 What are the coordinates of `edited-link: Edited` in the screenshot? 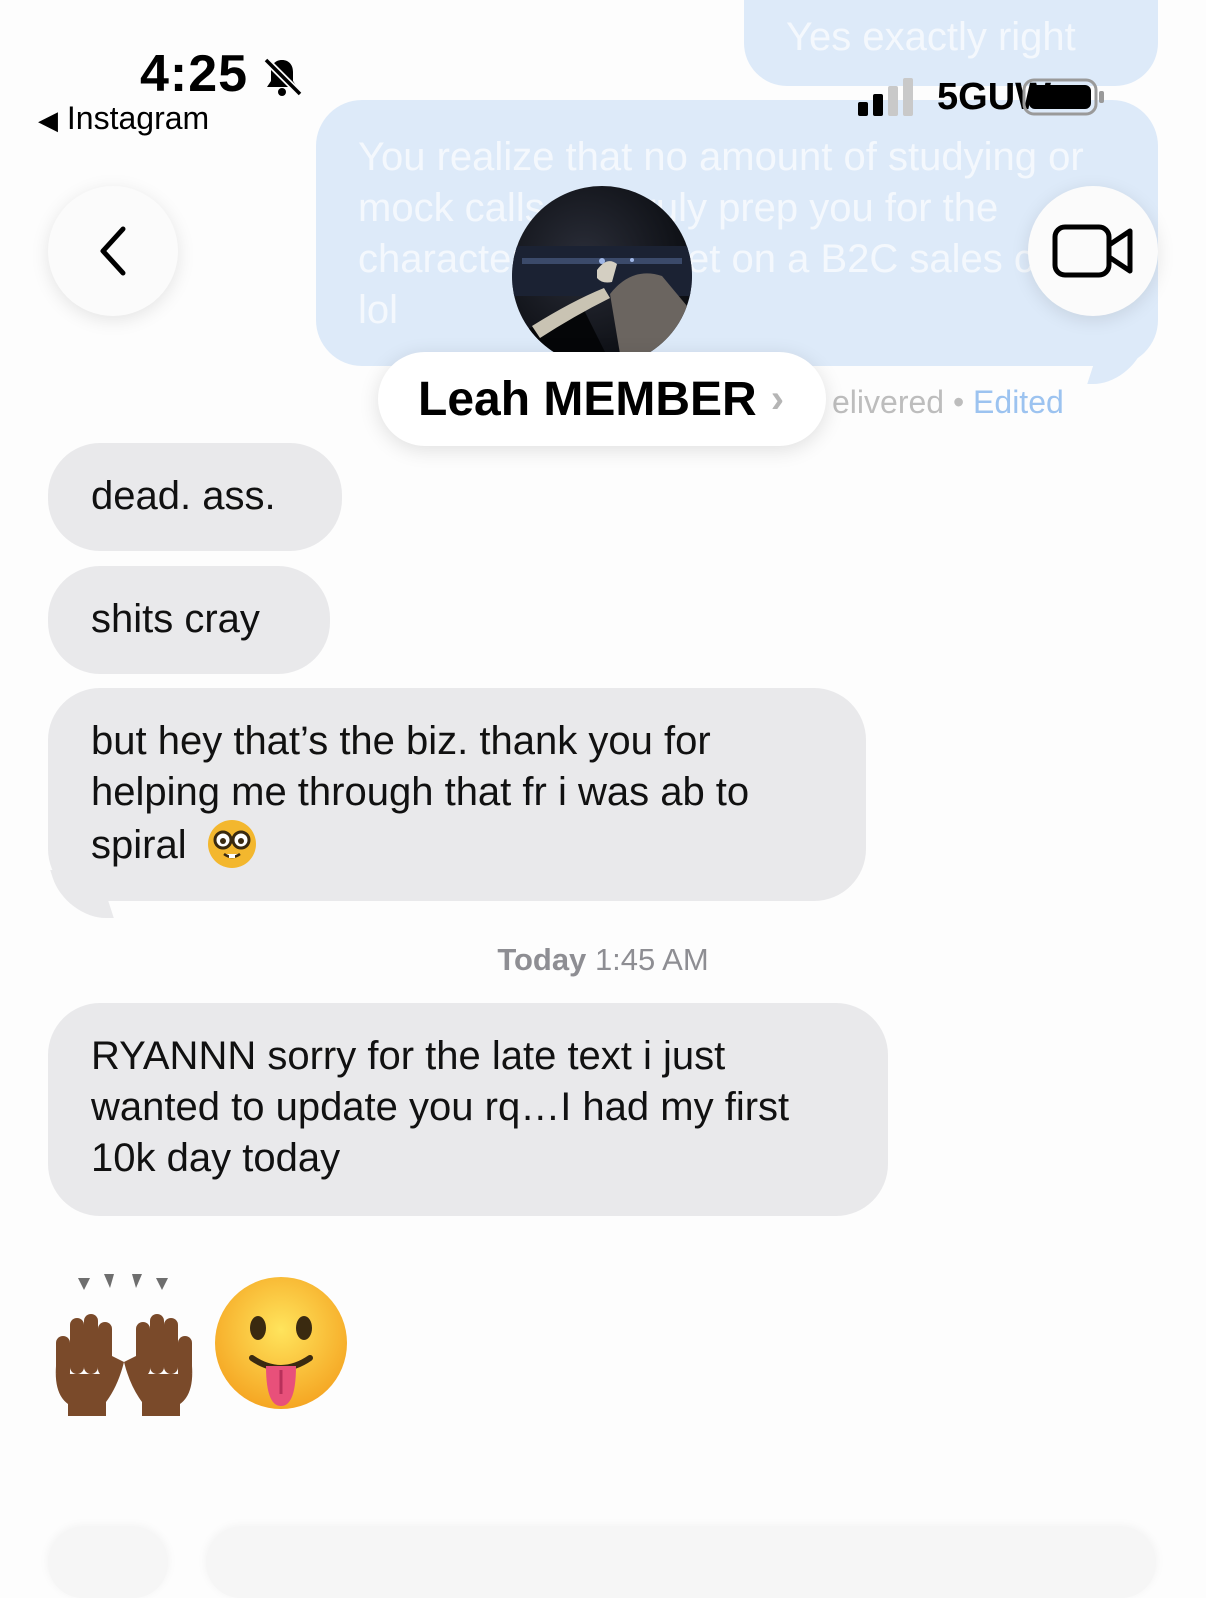 It's located at (1018, 402).